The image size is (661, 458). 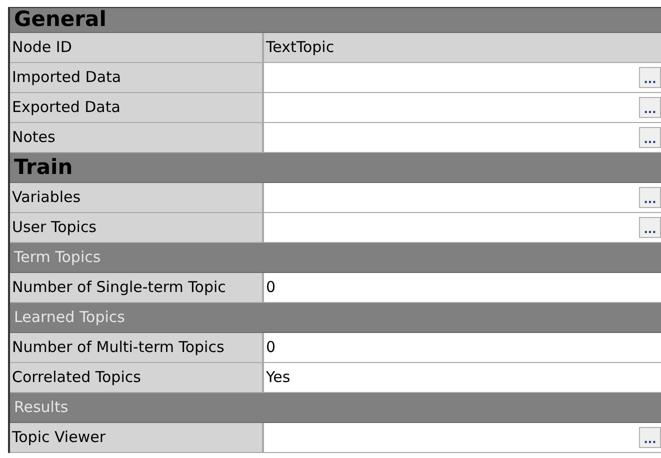 What do you see at coordinates (137, 137) in the screenshot?
I see `property-label: Notes` at bounding box center [137, 137].